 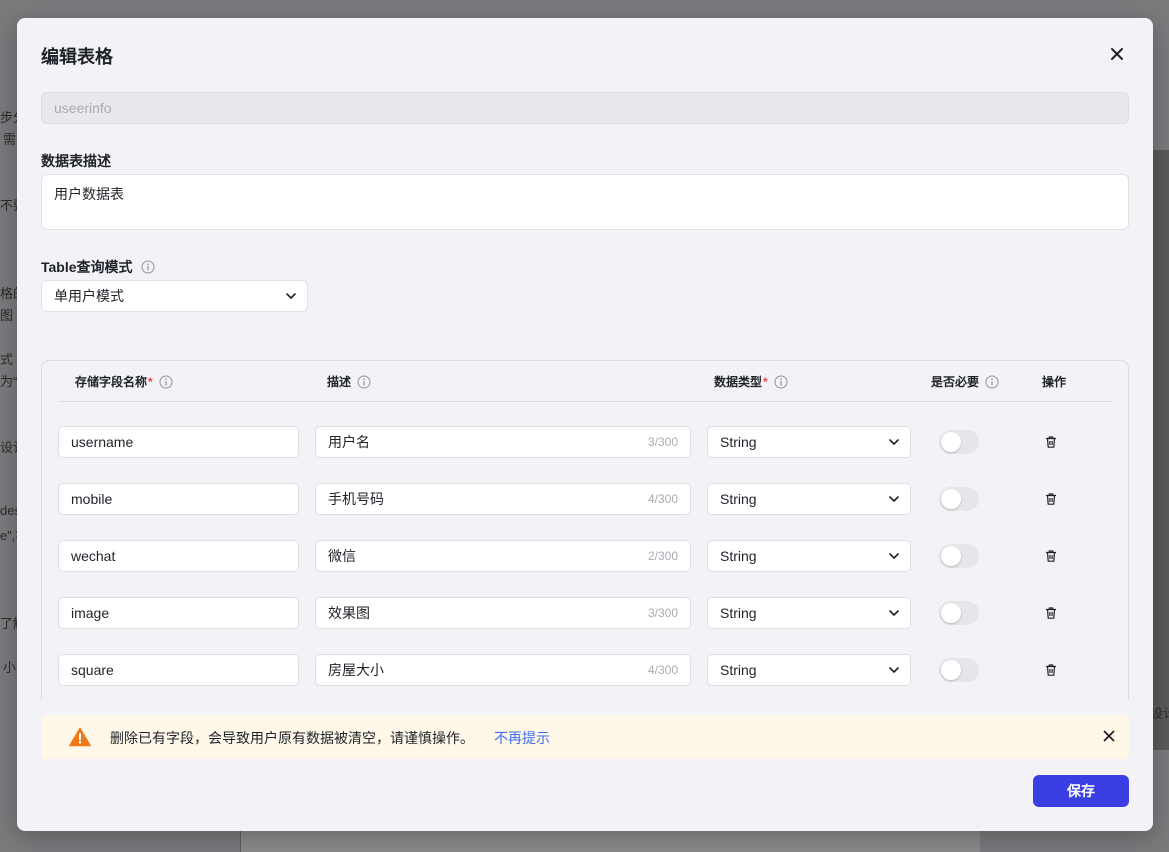 I want to click on description-textarea: 用户数据表, so click(x=585, y=202).